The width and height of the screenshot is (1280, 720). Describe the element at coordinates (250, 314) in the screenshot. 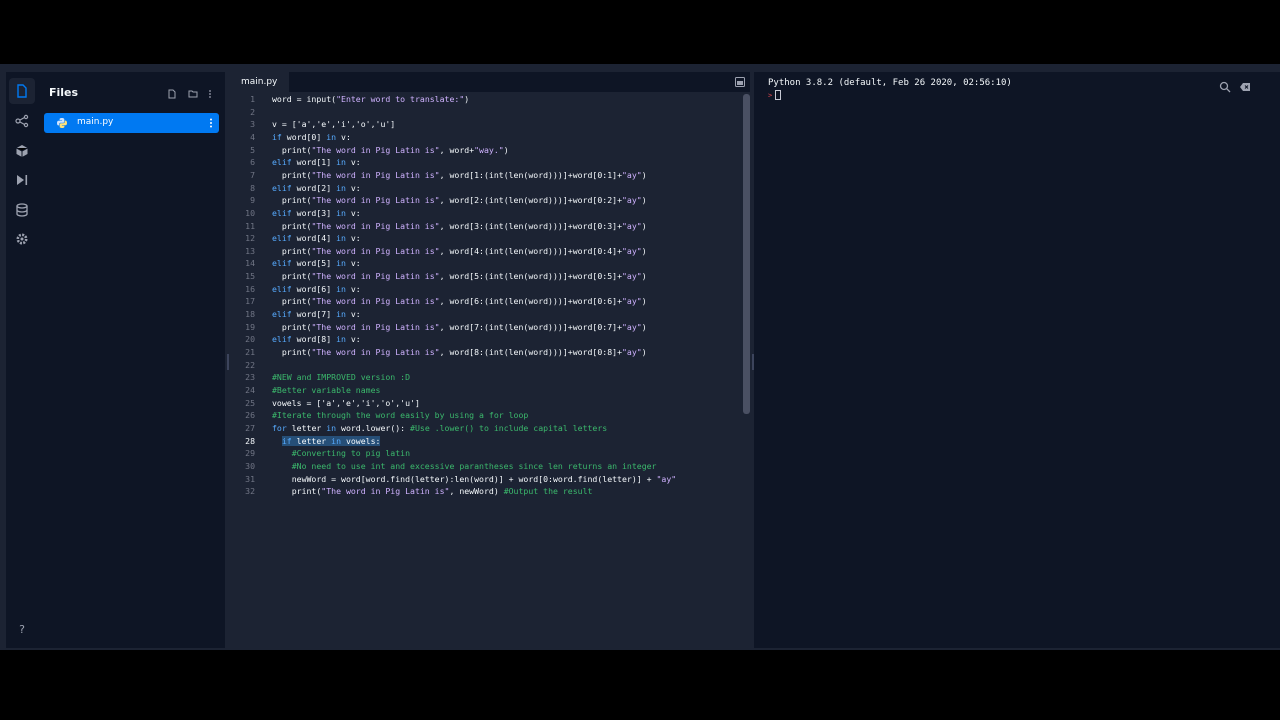

I see `line-number: 18` at that location.